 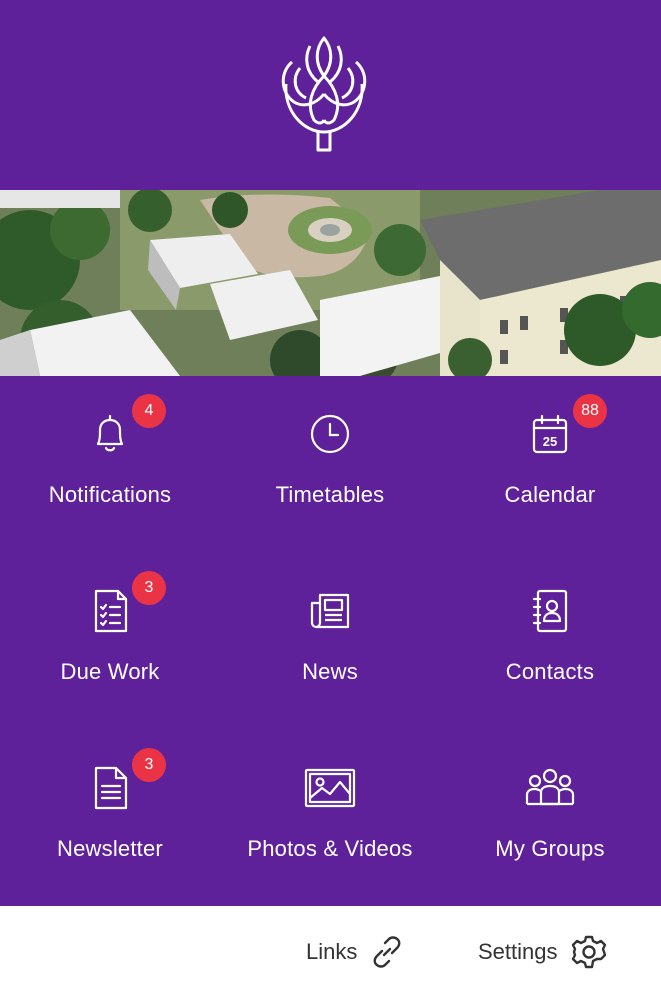 I want to click on tile-news: News, so click(x=330, y=641).